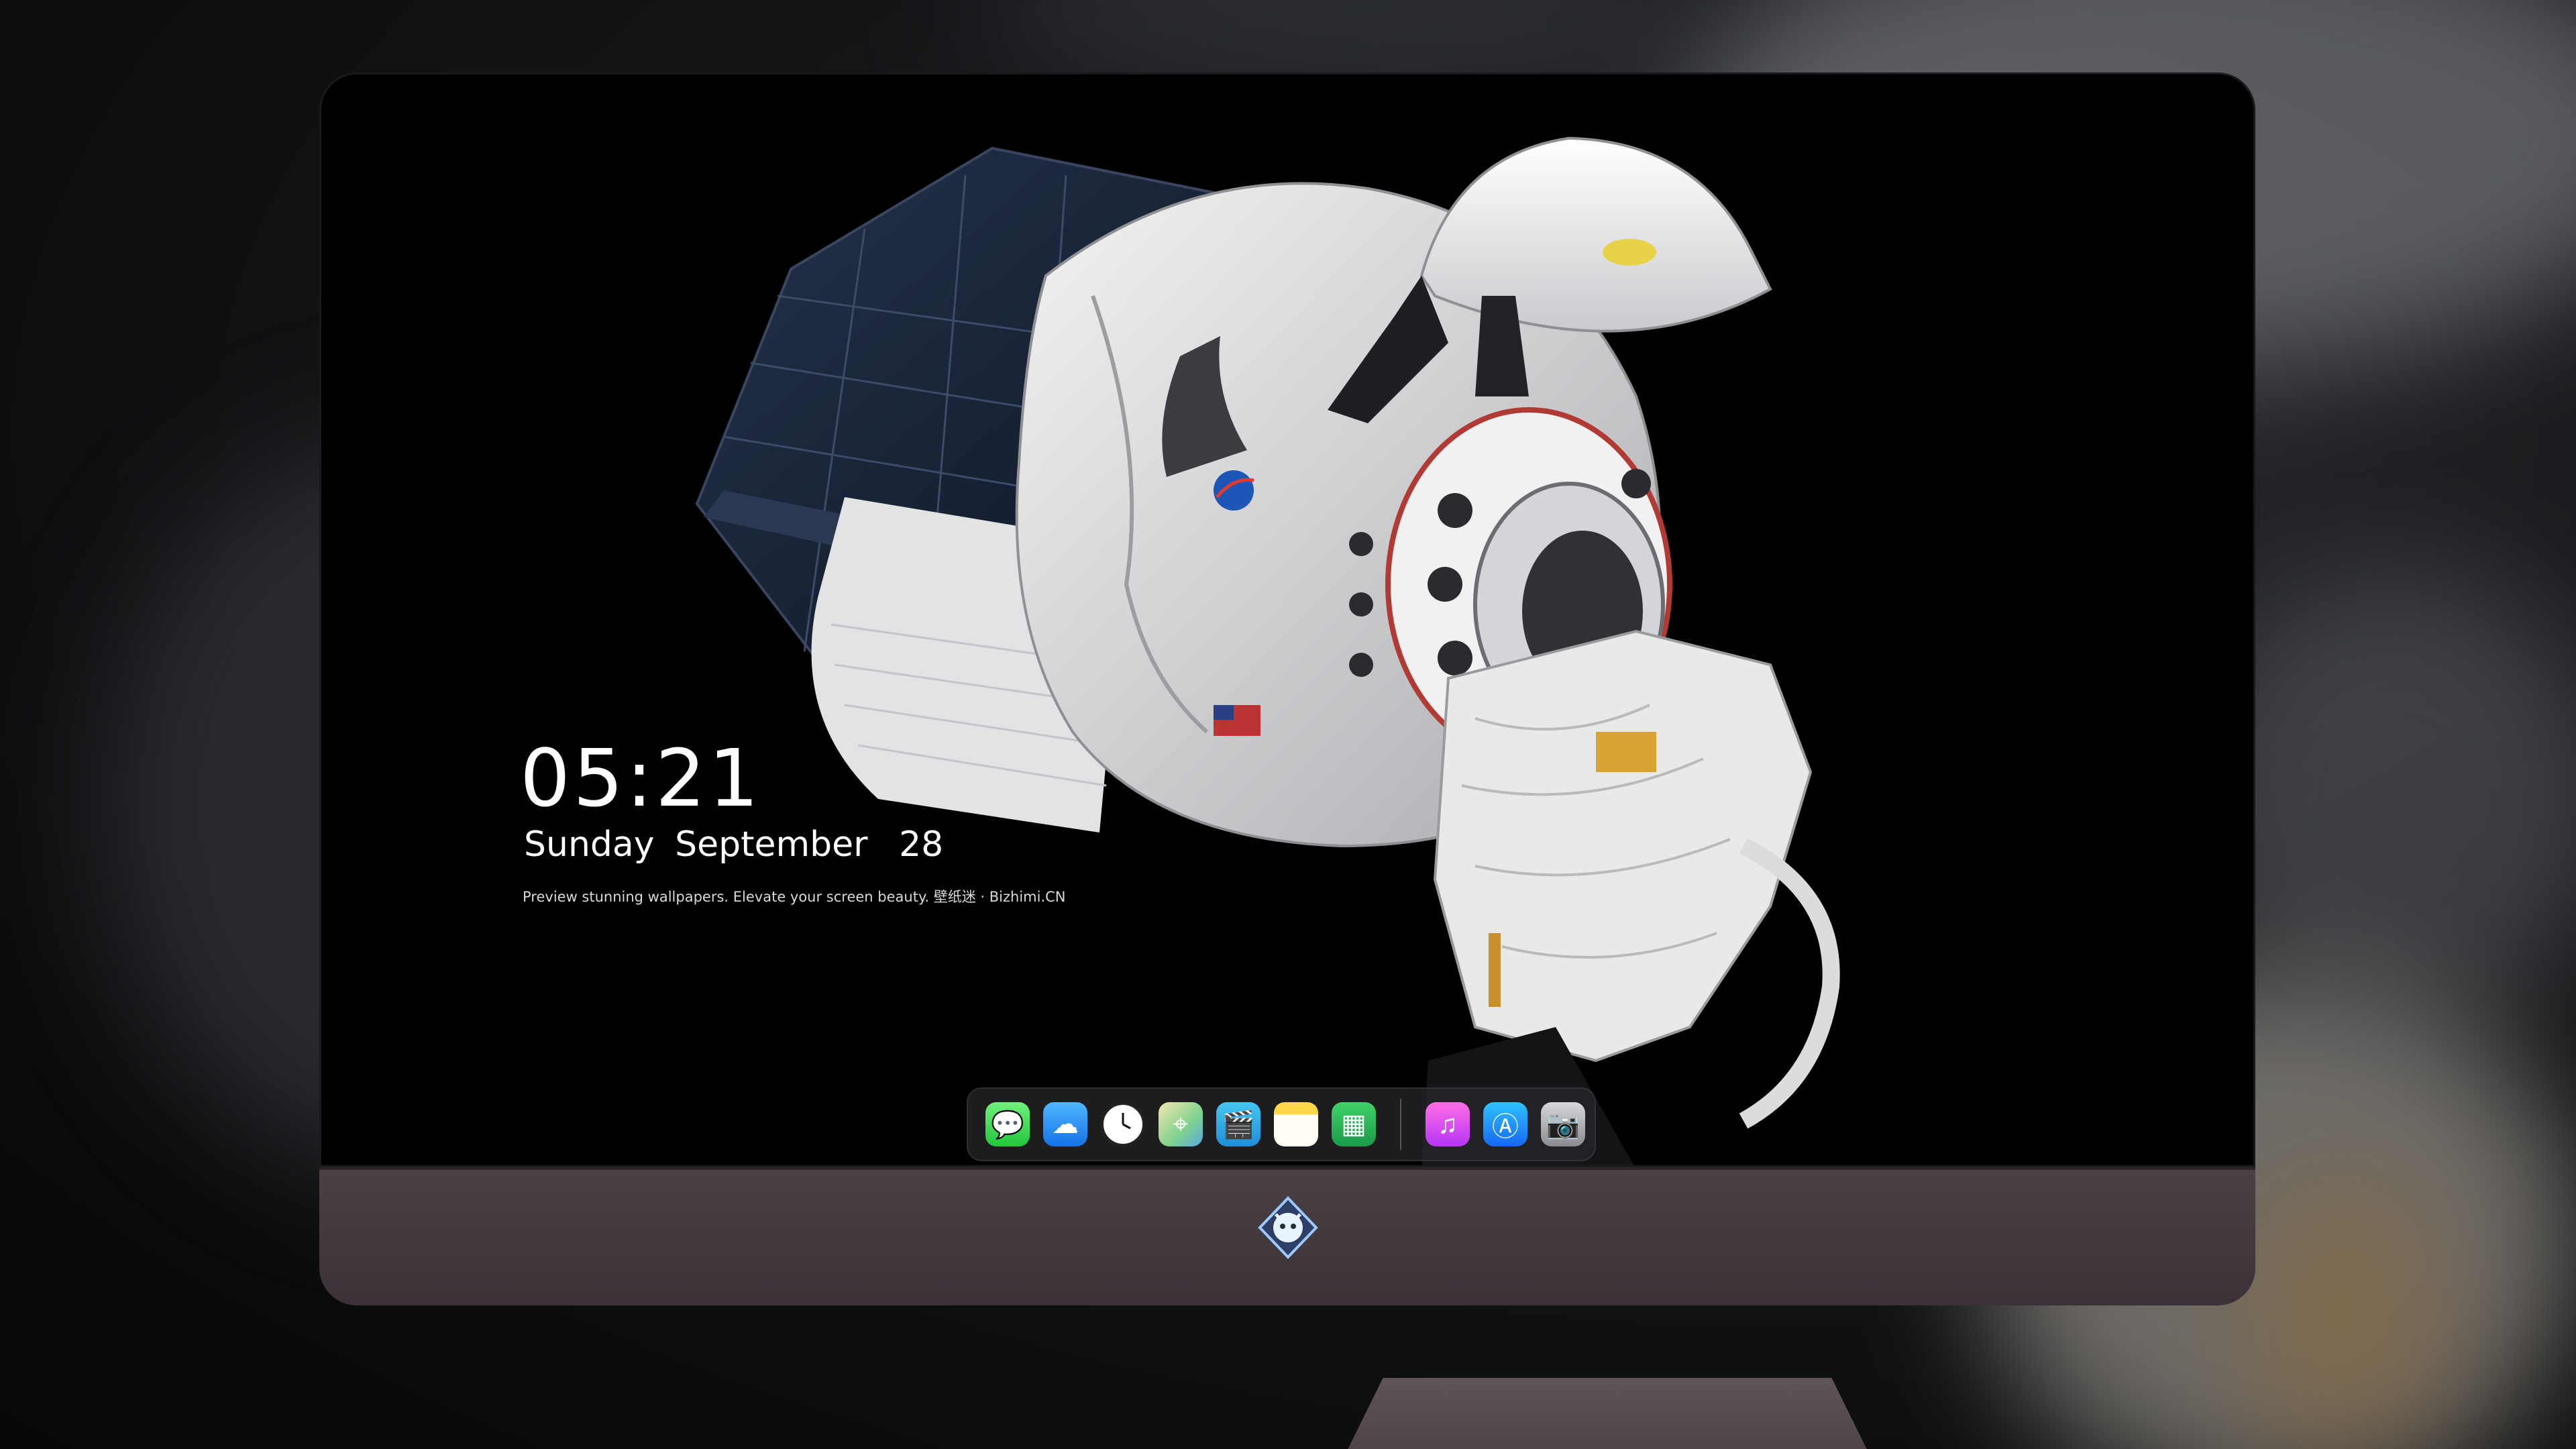 The height and width of the screenshot is (1449, 2576). I want to click on clock-icon, so click(1123, 1124).